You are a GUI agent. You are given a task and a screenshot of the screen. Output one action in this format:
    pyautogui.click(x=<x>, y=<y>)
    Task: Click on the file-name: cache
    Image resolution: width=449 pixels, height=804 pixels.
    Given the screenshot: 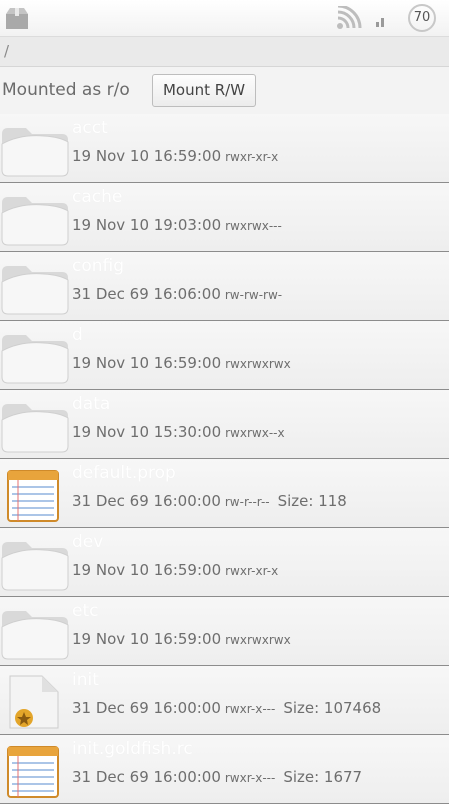 What is the action you would take?
    pyautogui.click(x=97, y=197)
    